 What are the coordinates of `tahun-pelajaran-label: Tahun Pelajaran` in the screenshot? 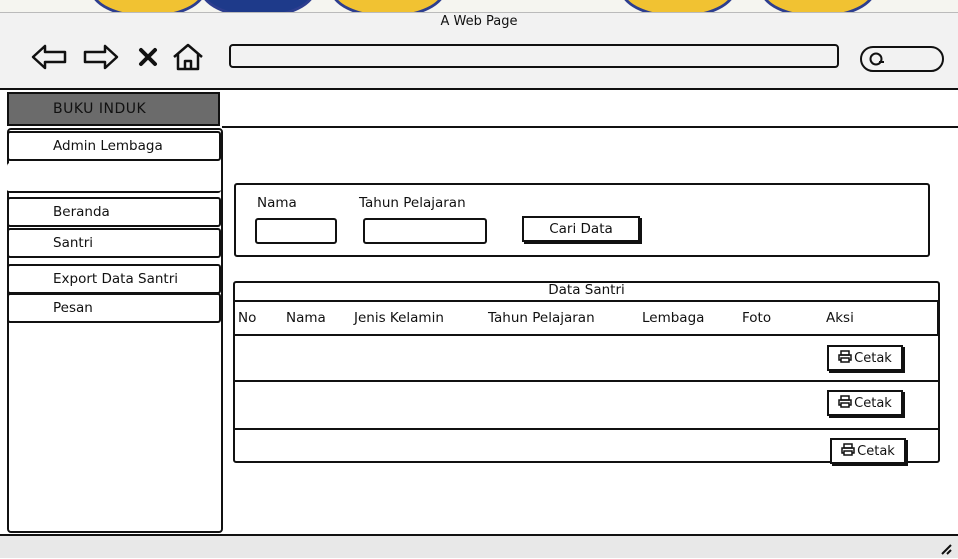 It's located at (412, 203).